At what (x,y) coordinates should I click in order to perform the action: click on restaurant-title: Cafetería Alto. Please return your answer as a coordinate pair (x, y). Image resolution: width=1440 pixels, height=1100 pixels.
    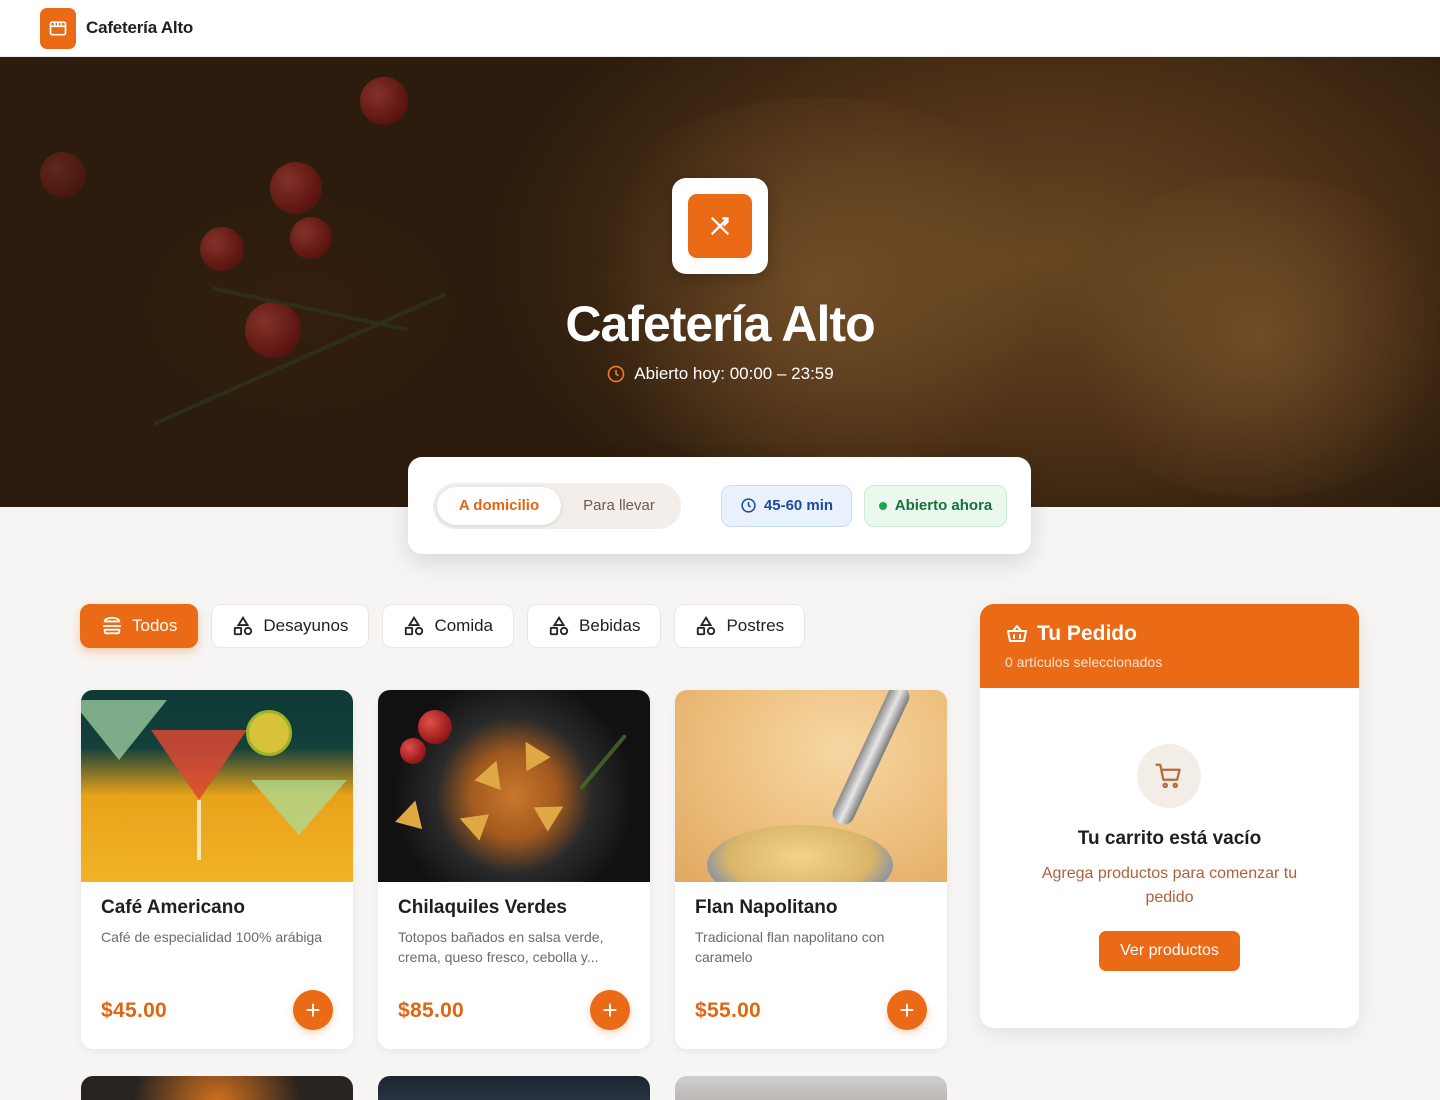
    Looking at the image, I should click on (720, 324).